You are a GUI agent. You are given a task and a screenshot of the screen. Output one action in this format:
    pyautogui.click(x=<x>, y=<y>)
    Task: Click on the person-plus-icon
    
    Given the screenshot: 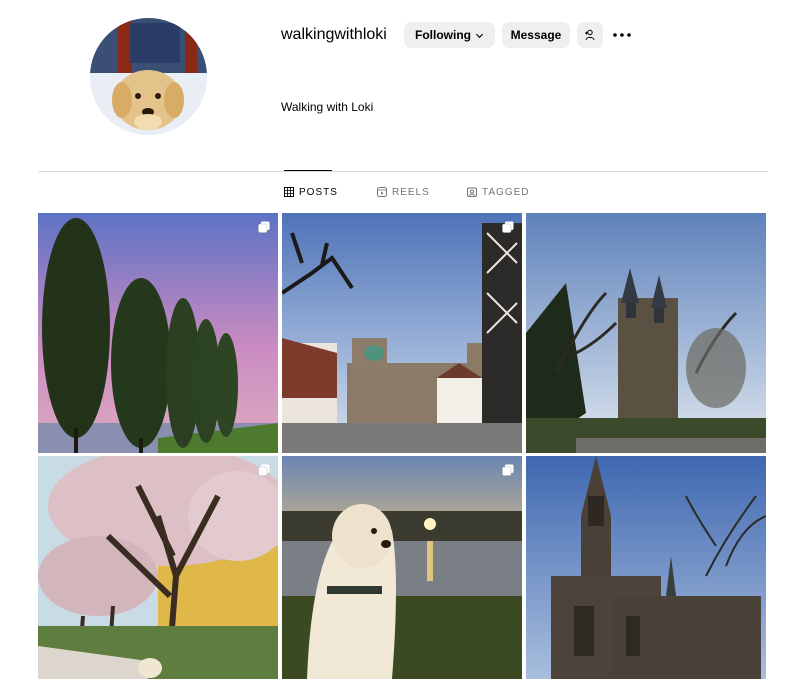 What is the action you would take?
    pyautogui.click(x=590, y=35)
    